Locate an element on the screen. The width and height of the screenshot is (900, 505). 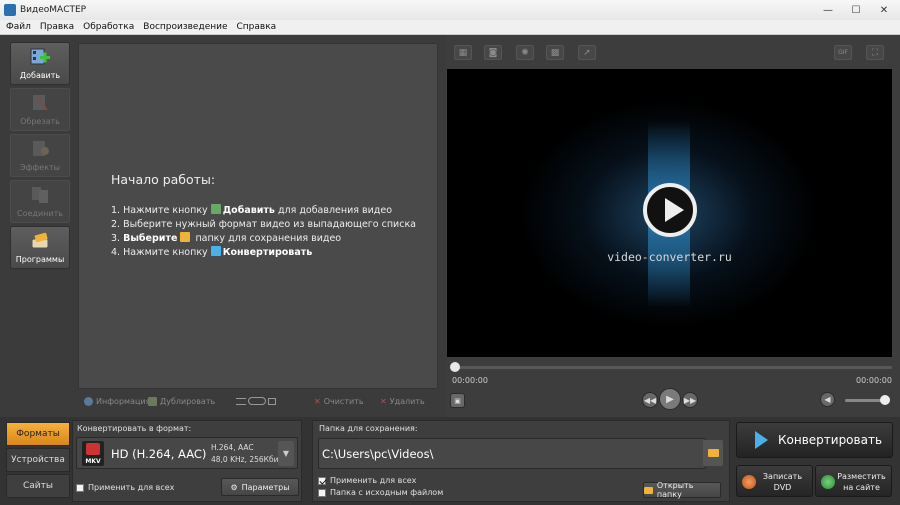
forward-button: ▶▶ is located at coordinates (690, 400).